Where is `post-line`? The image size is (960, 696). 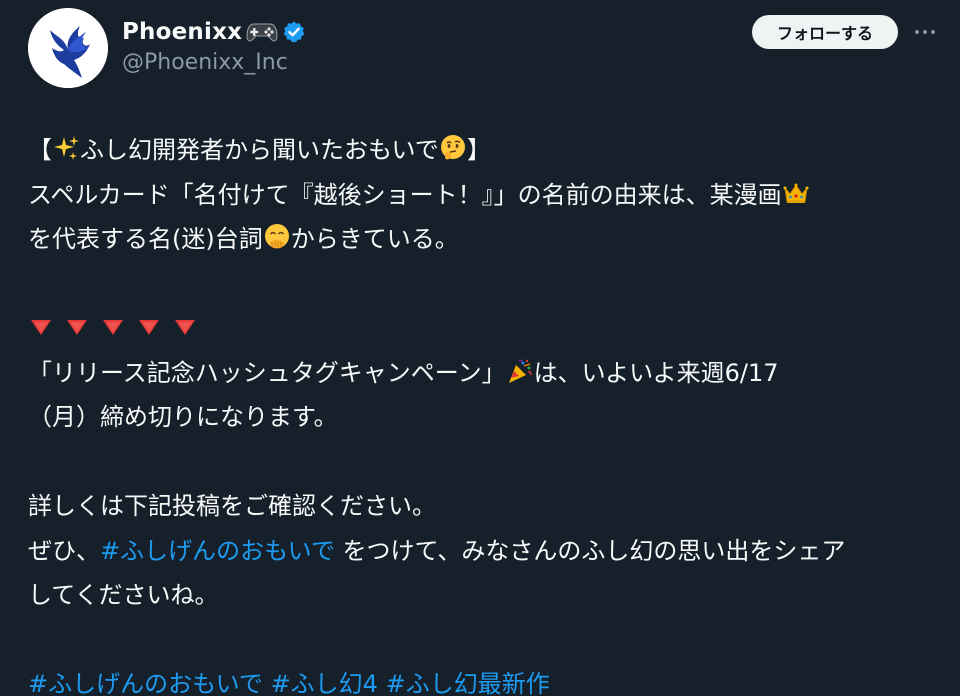
post-line is located at coordinates (484, 328).